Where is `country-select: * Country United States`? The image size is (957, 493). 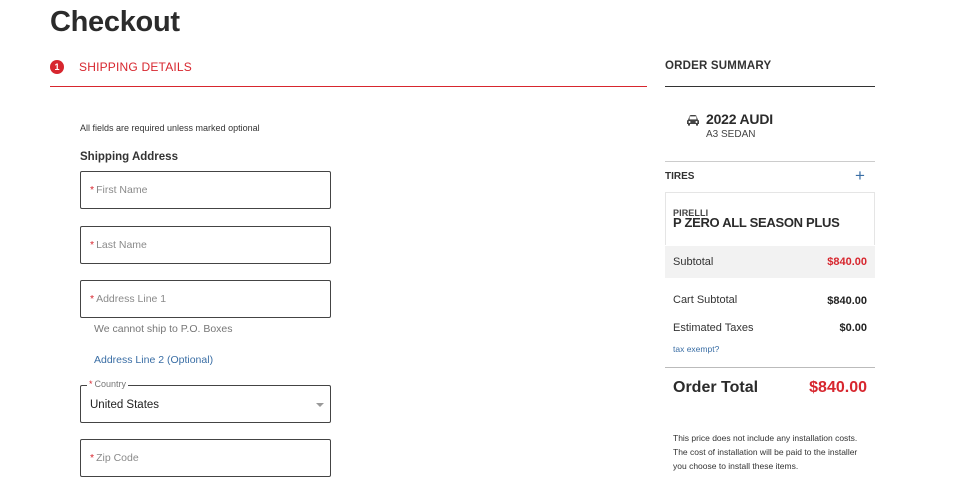
country-select: * Country United States is located at coordinates (205, 401).